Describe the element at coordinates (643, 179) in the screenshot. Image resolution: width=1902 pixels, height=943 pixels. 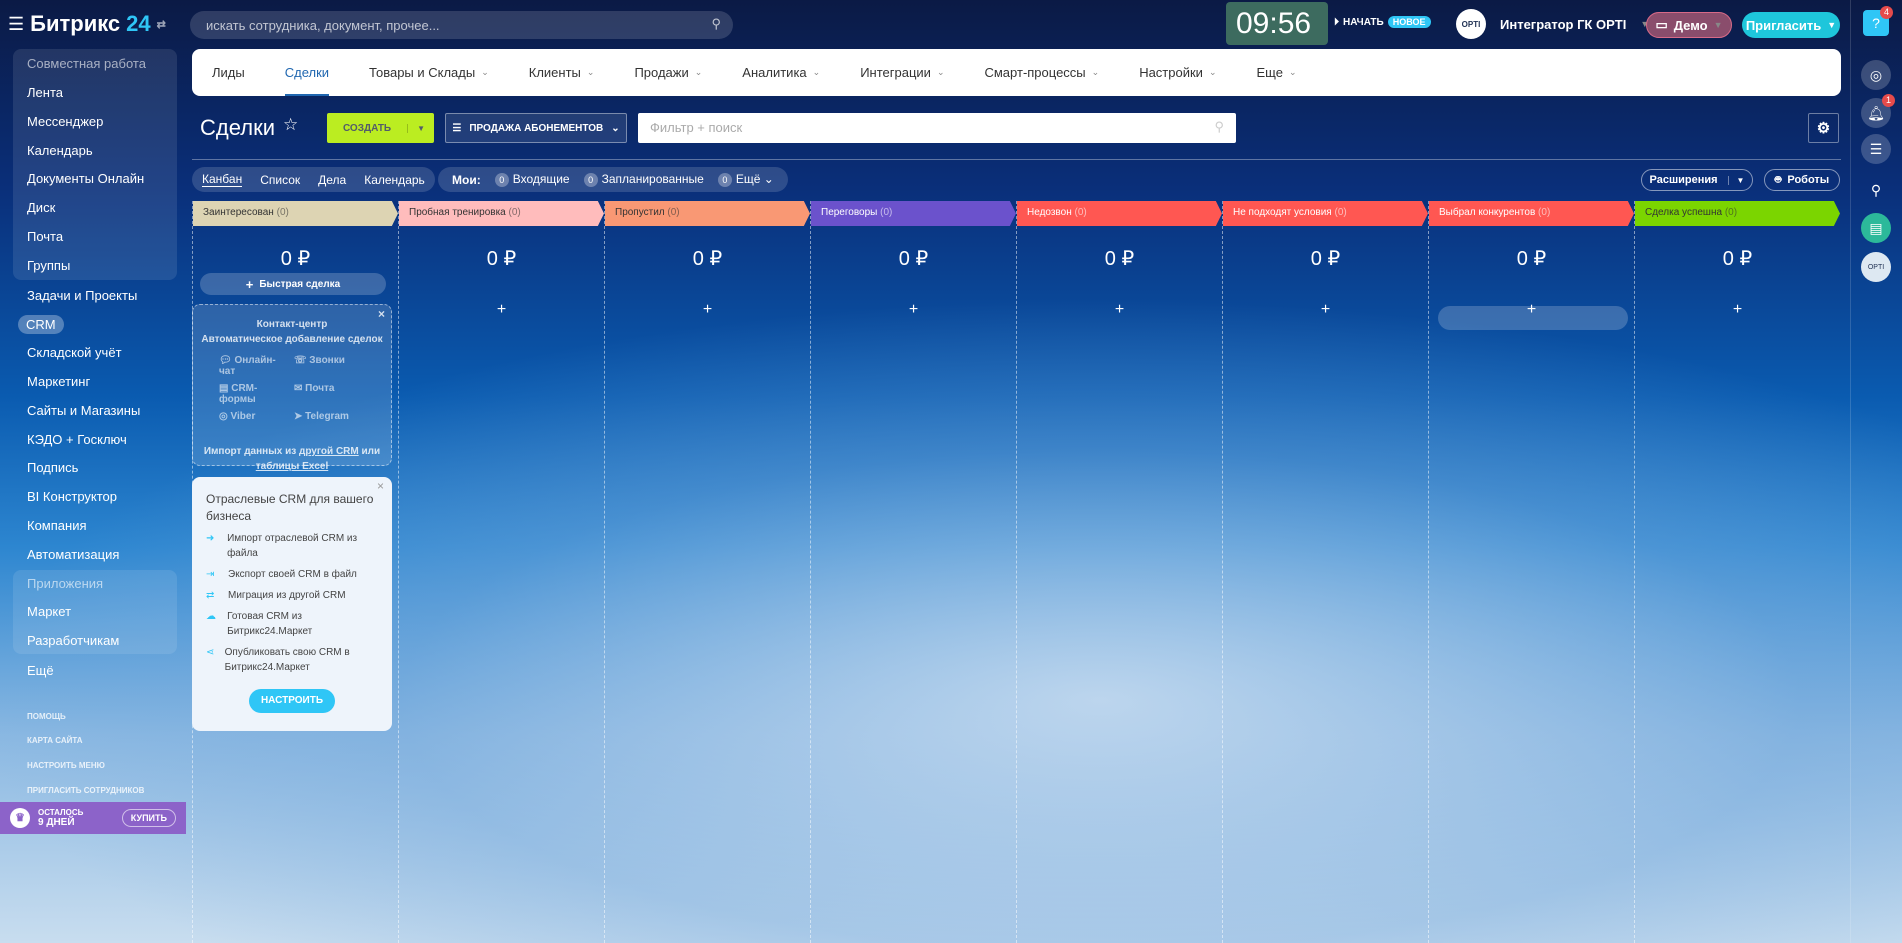
I see `counter-planned: 0 Запланированные` at that location.